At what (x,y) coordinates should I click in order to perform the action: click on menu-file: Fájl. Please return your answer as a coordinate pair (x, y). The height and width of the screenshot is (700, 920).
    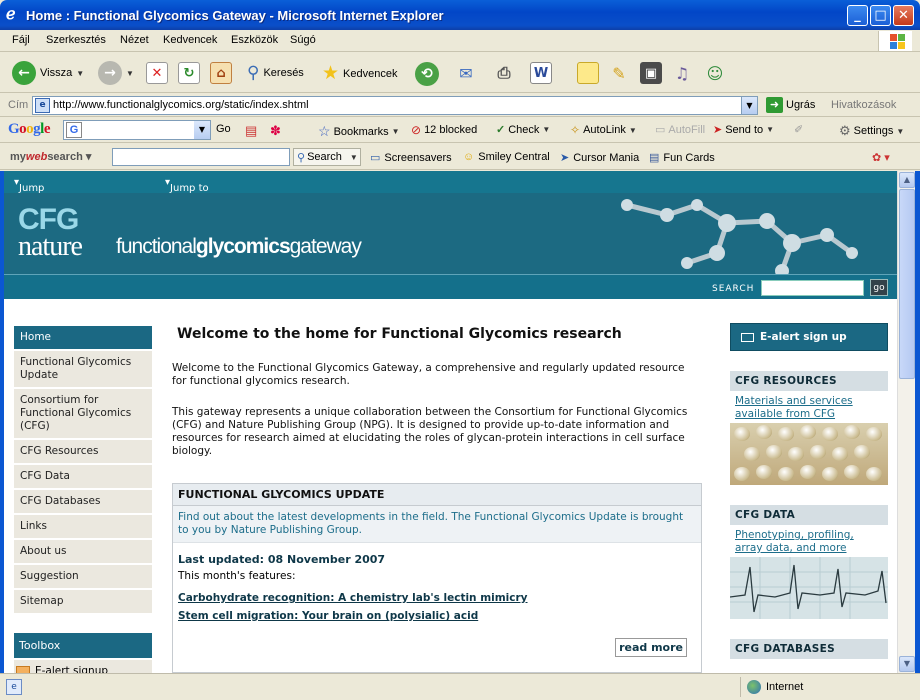
    Looking at the image, I should click on (21, 40).